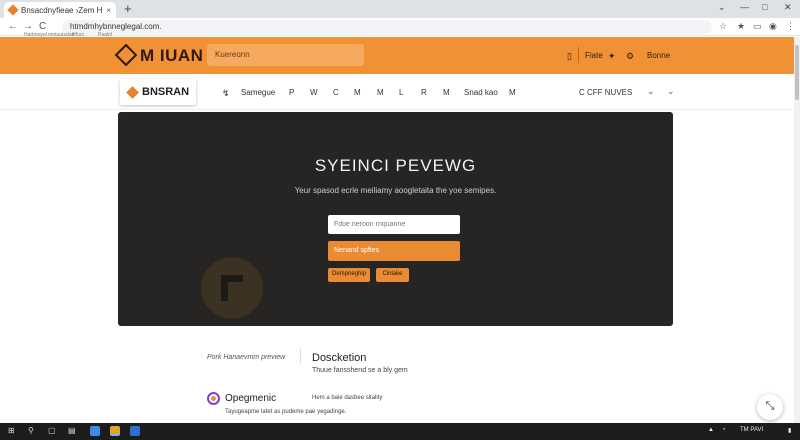 The height and width of the screenshot is (440, 800). What do you see at coordinates (291, 92) in the screenshot?
I see `nav-item: P` at bounding box center [291, 92].